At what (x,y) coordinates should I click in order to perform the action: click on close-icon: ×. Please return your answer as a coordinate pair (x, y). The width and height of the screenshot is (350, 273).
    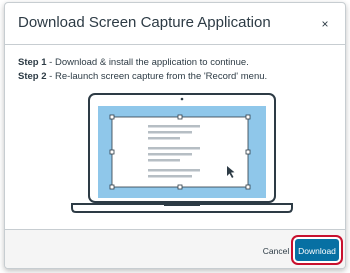
    Looking at the image, I should click on (325, 24).